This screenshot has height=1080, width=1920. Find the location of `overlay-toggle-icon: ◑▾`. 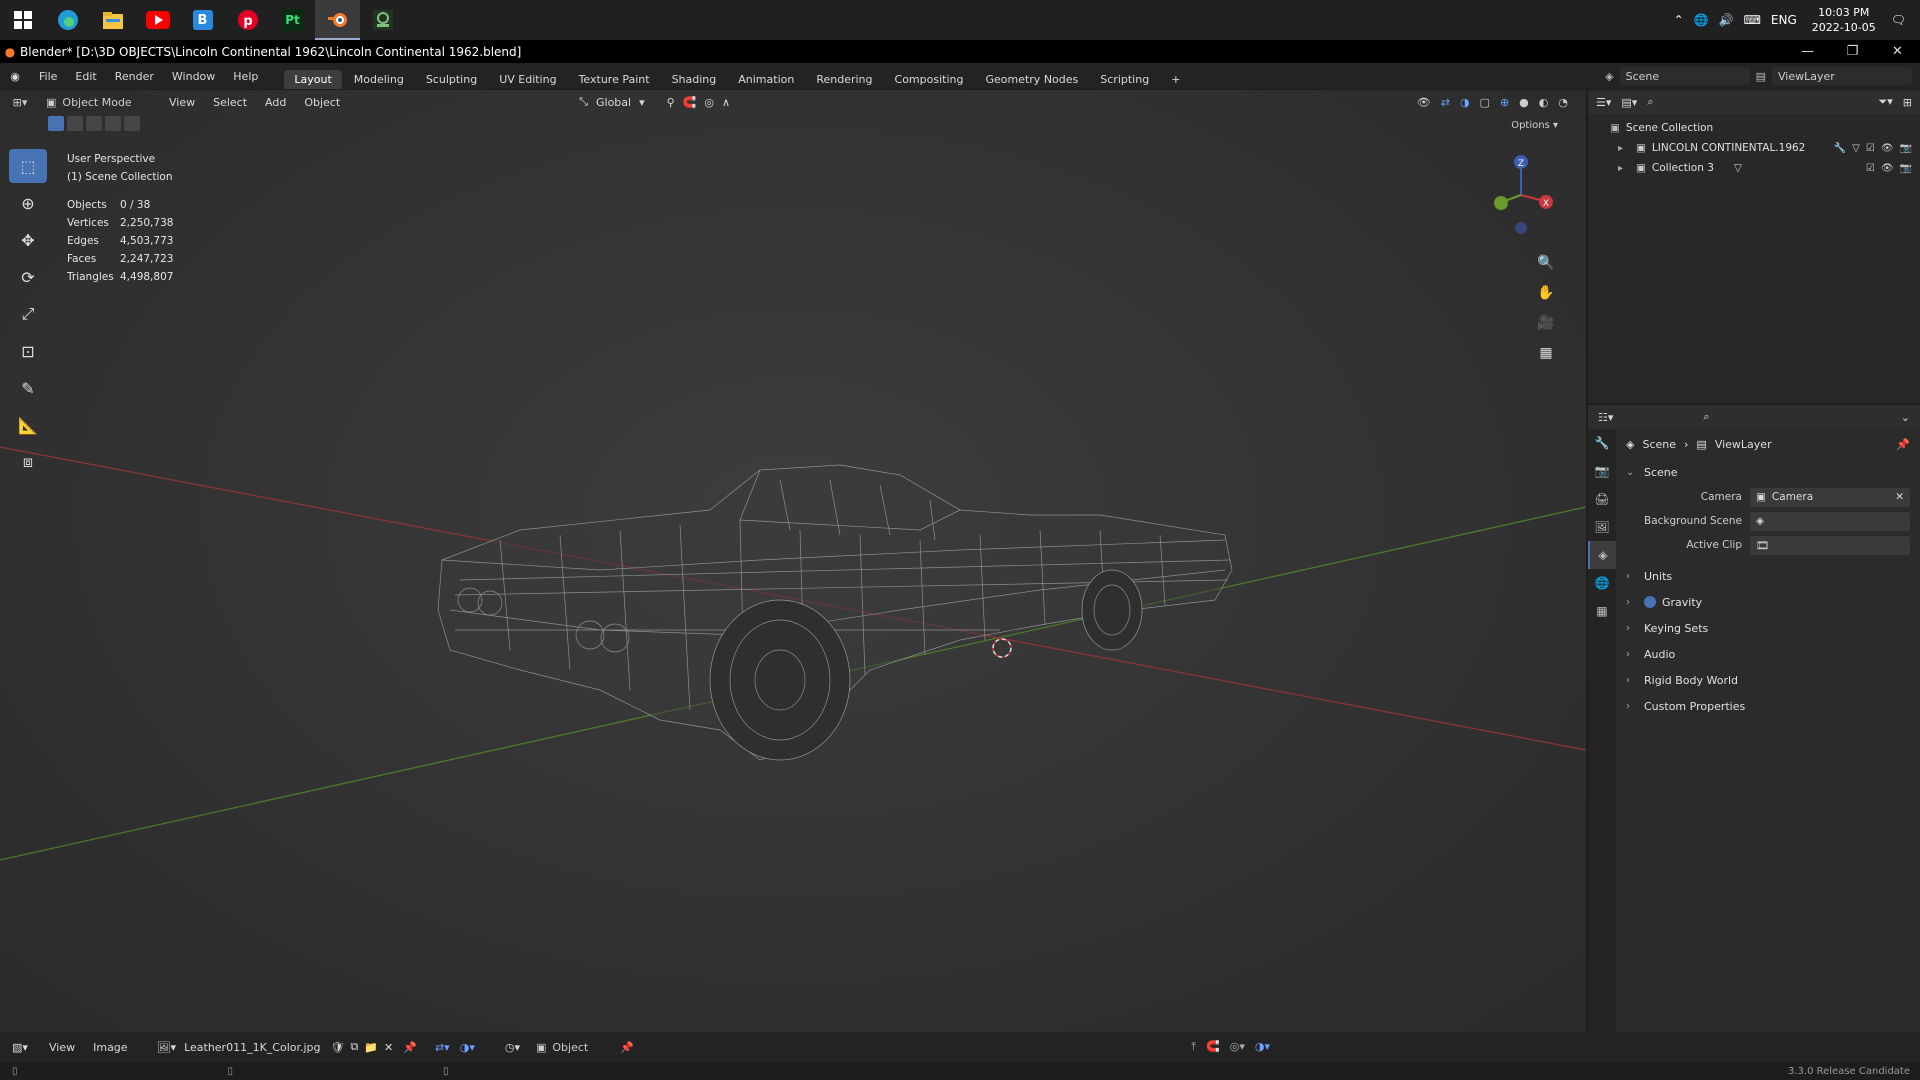

overlay-toggle-icon: ◑▾ is located at coordinates (1262, 1047).